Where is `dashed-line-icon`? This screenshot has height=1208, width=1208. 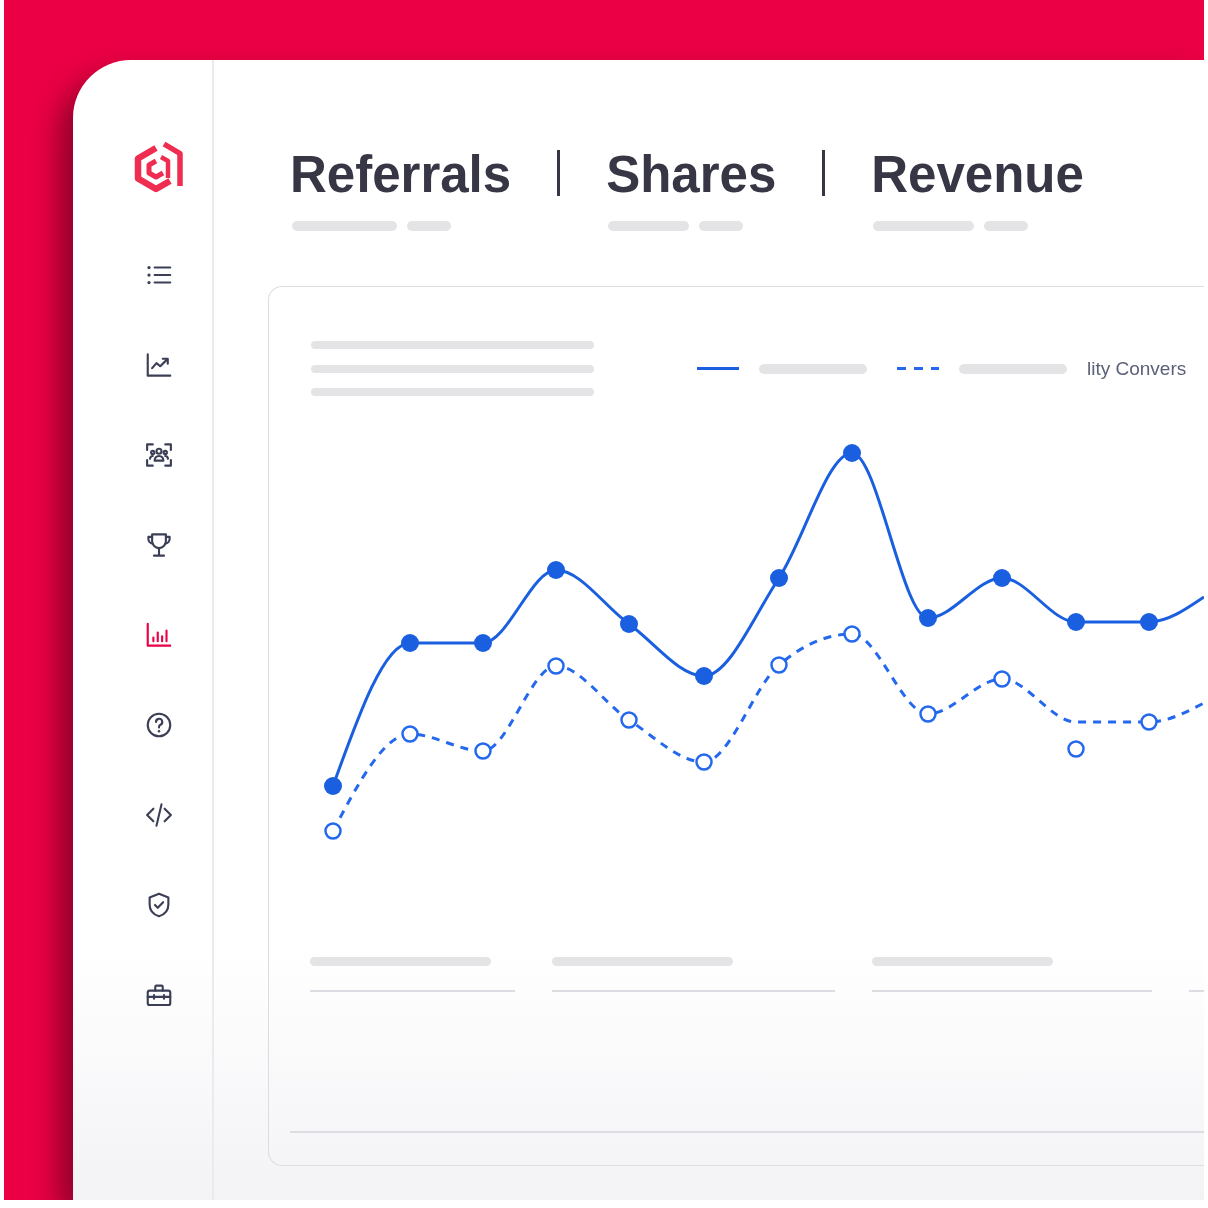 dashed-line-icon is located at coordinates (918, 368).